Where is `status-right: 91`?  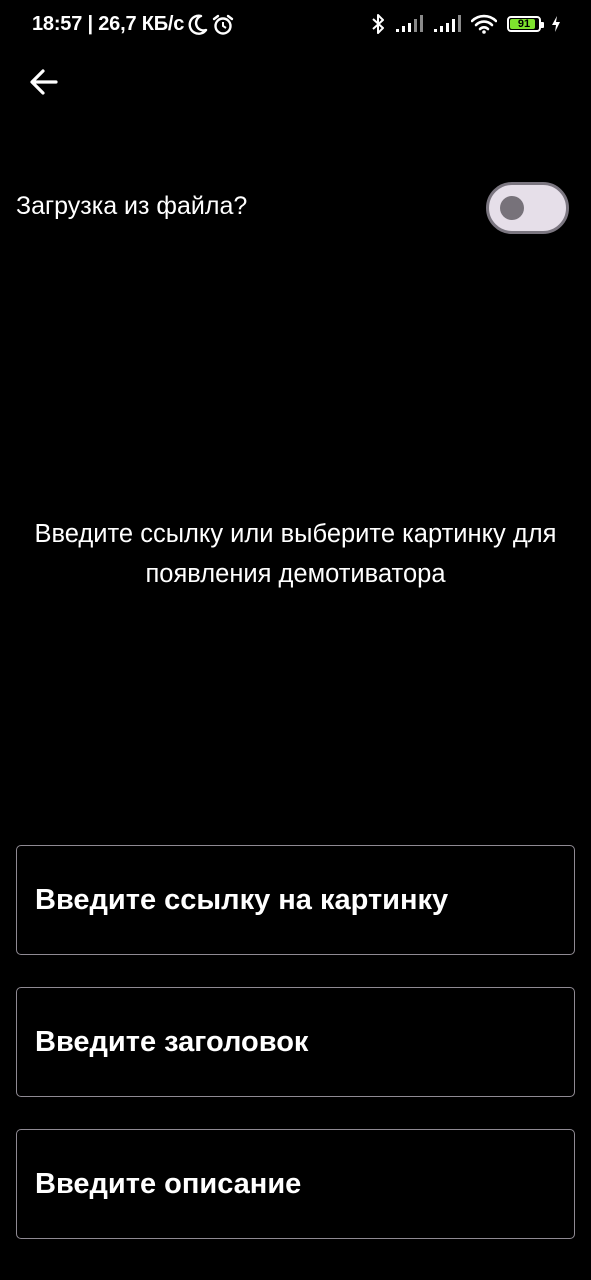
status-right: 91 is located at coordinates (466, 24).